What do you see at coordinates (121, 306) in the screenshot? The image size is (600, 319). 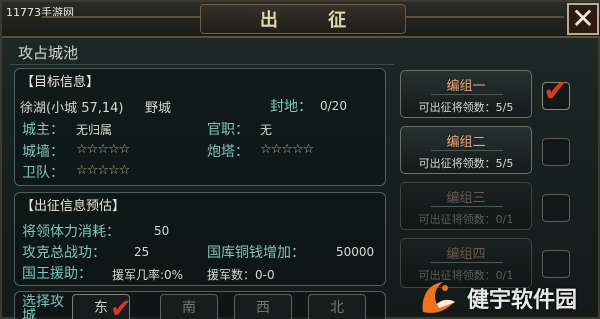 I see `direction-check-icon: ✔` at bounding box center [121, 306].